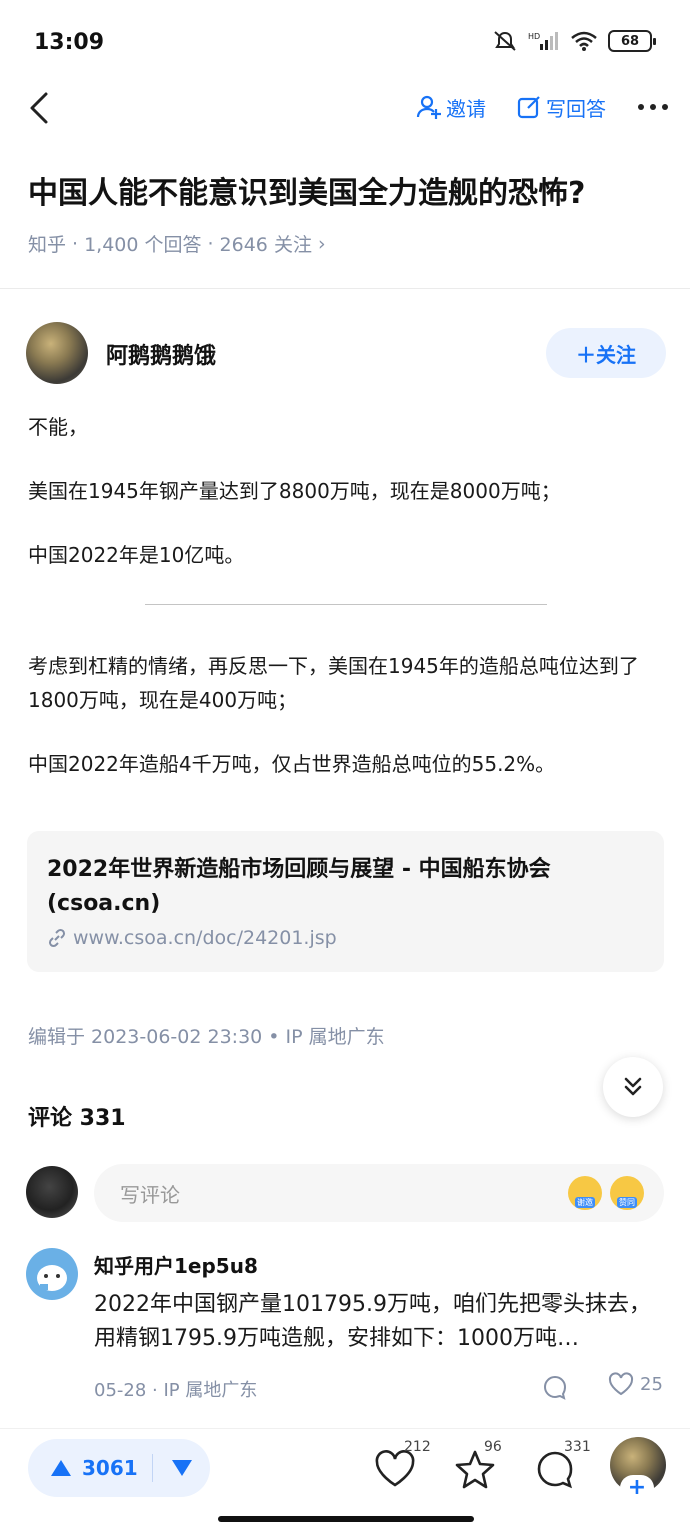 This screenshot has height=1533, width=690. I want to click on answer-paragraph: 不能，, so click(58, 427).